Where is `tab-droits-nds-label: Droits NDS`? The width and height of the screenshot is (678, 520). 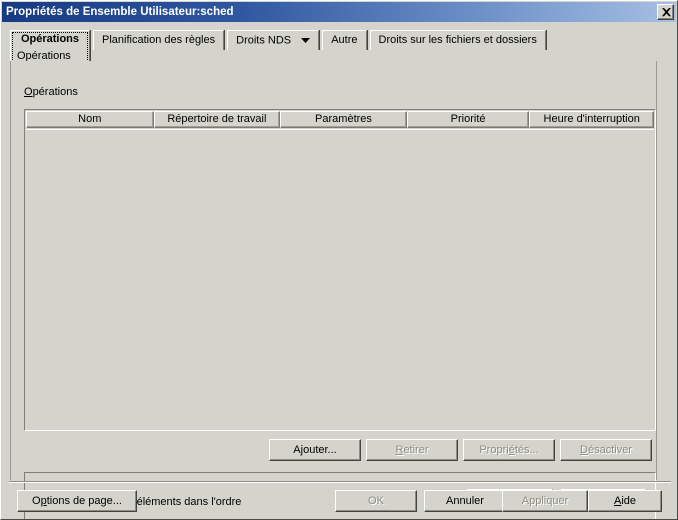
tab-droits-nds-label: Droits NDS is located at coordinates (264, 40).